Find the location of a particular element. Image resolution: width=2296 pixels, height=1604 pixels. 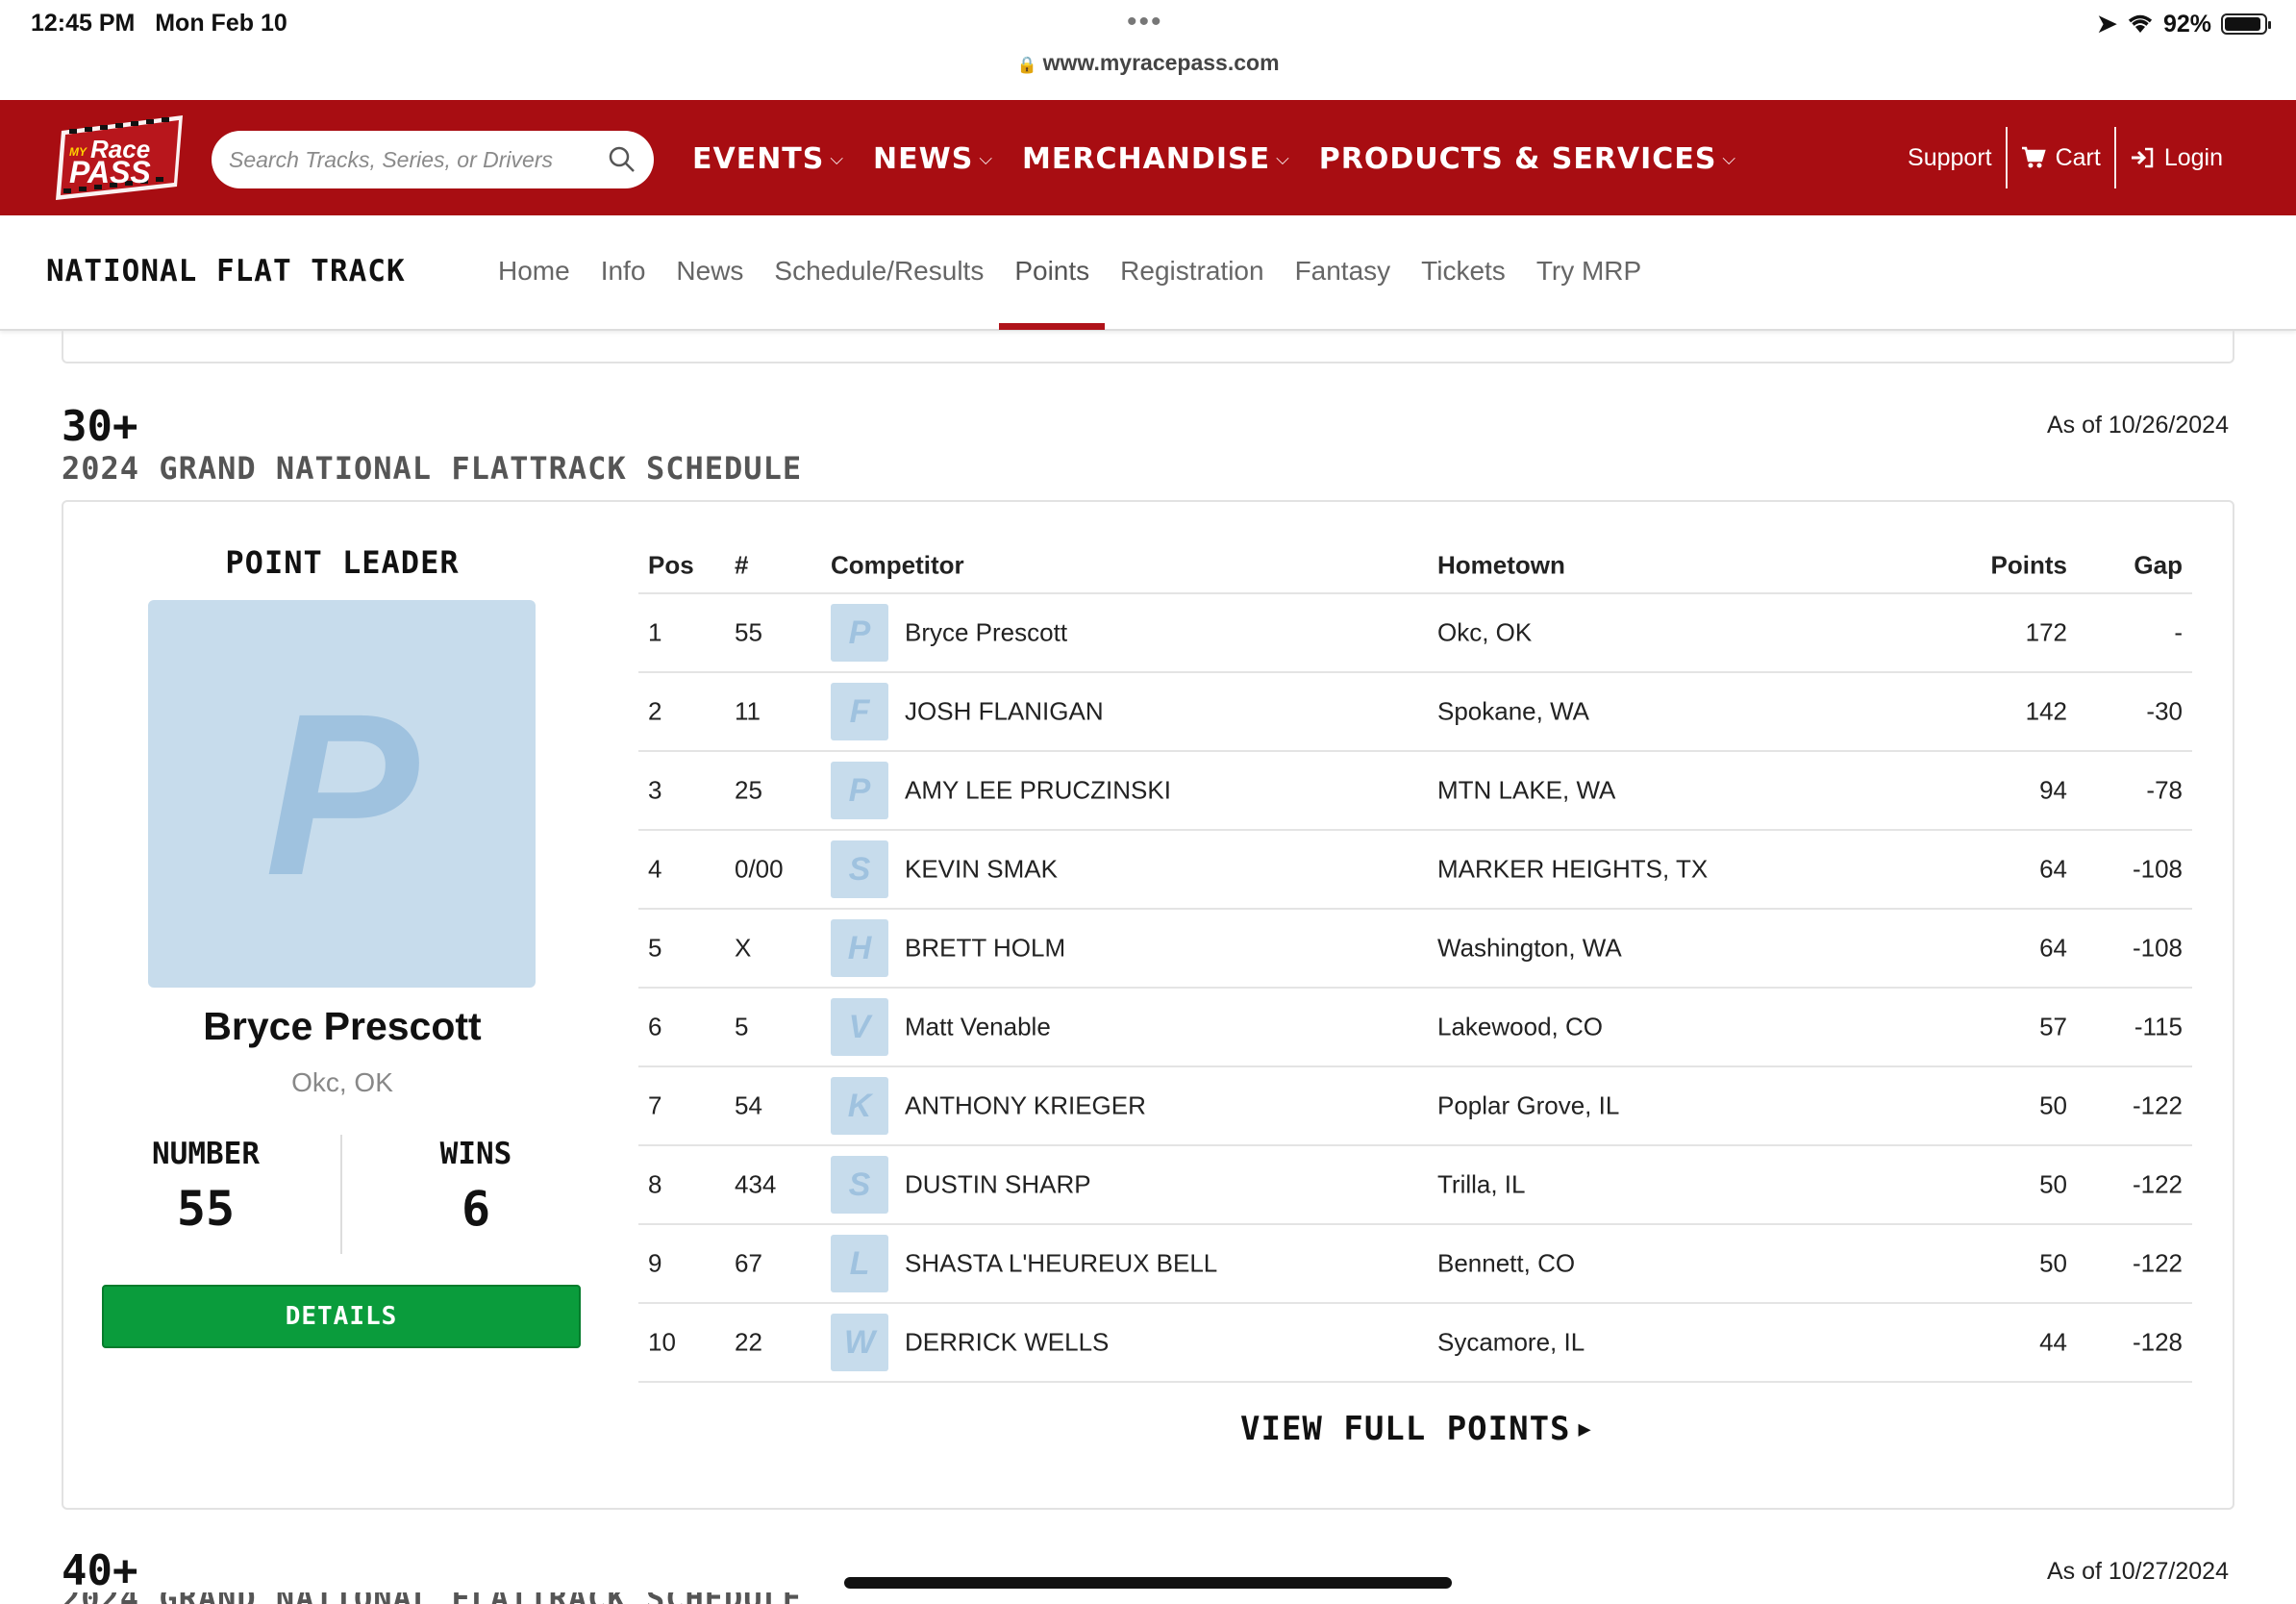

competitor-name-link: Matt Venable is located at coordinates (978, 1027).